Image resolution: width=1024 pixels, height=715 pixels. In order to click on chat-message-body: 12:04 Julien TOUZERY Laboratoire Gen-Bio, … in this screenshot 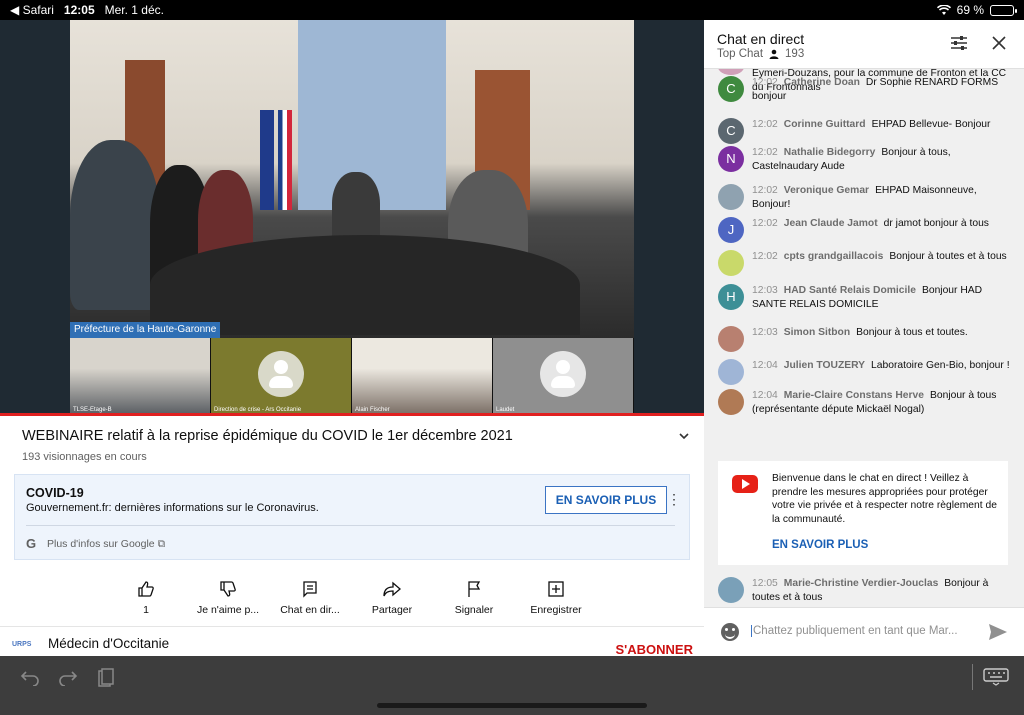, I will do `click(883, 366)`.